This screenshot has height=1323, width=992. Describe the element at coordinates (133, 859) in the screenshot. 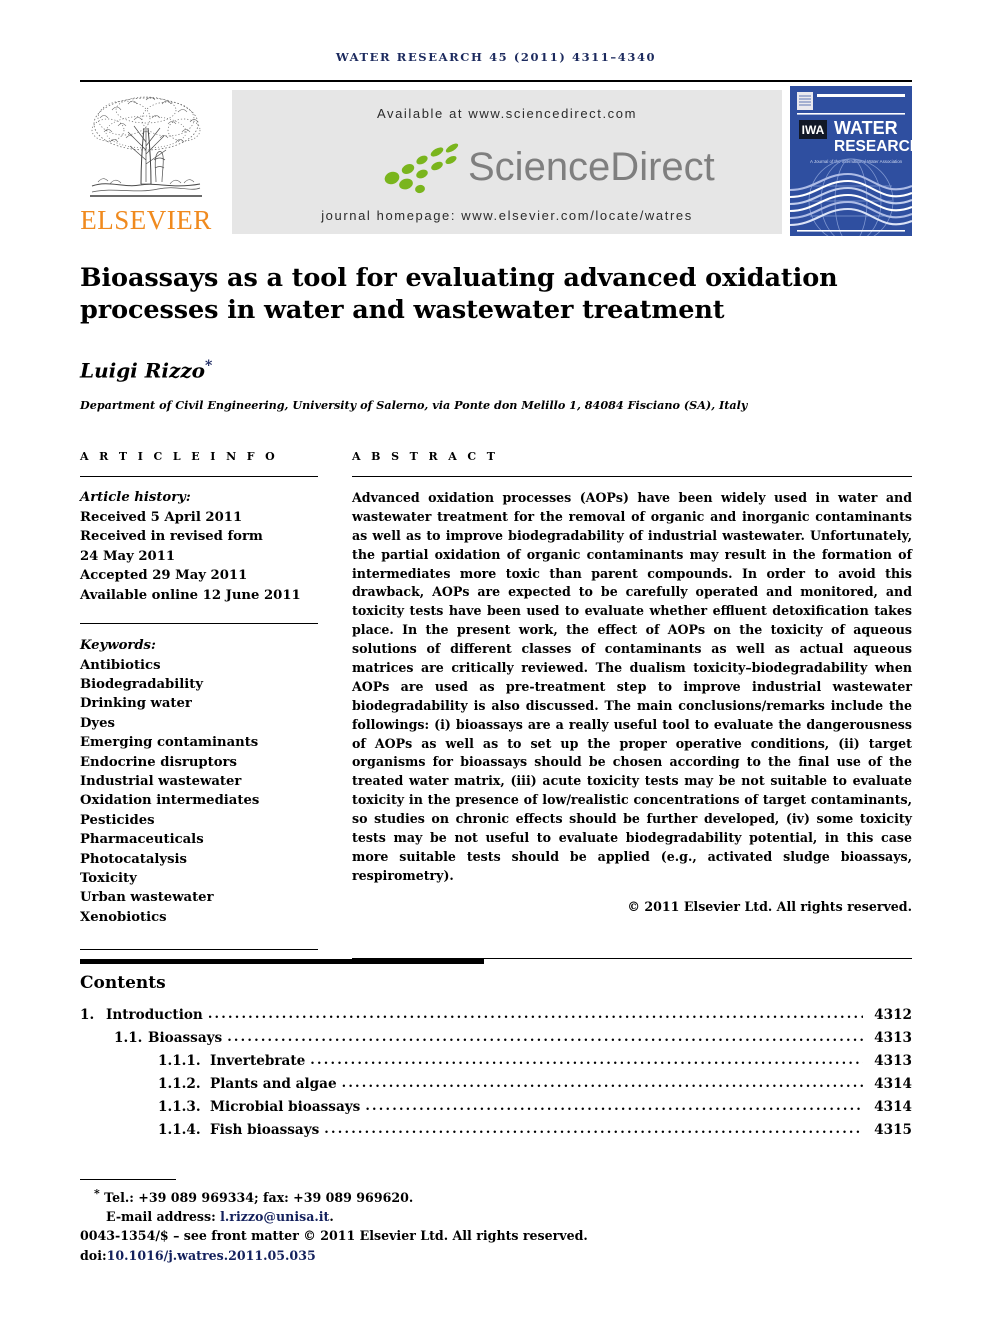

I see `keyword-item: Photocatalysis` at that location.